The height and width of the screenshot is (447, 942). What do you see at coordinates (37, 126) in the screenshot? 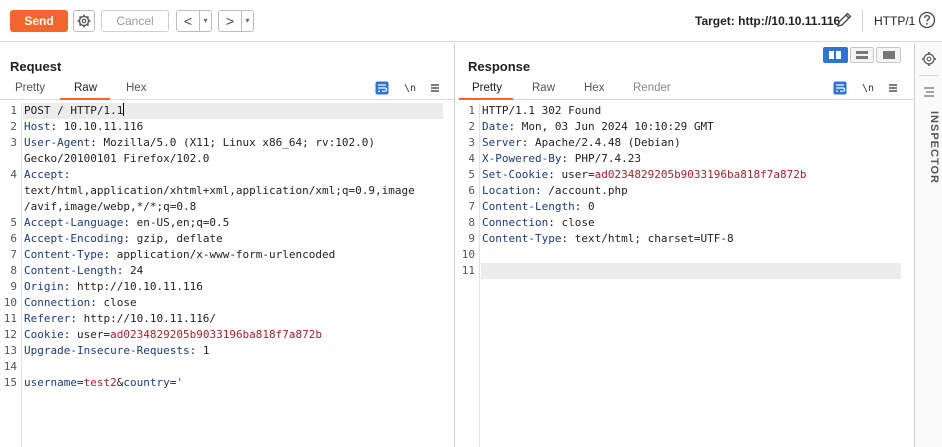
I see `header-name: Host` at bounding box center [37, 126].